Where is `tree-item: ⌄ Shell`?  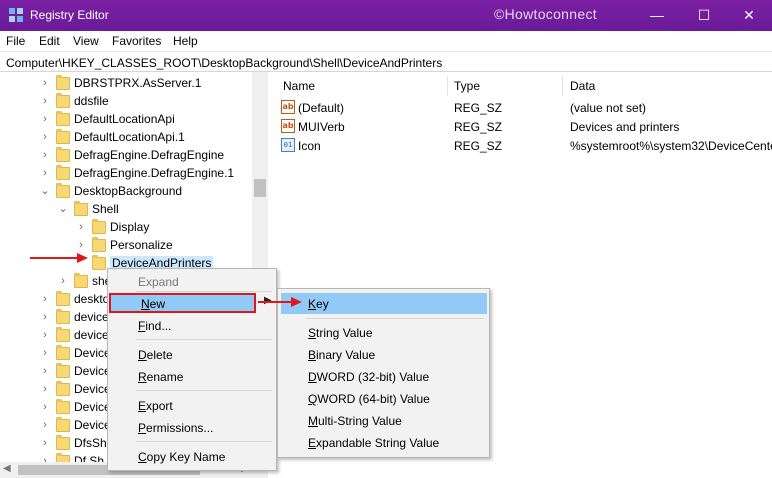 tree-item: ⌄ Shell is located at coordinates (126, 210).